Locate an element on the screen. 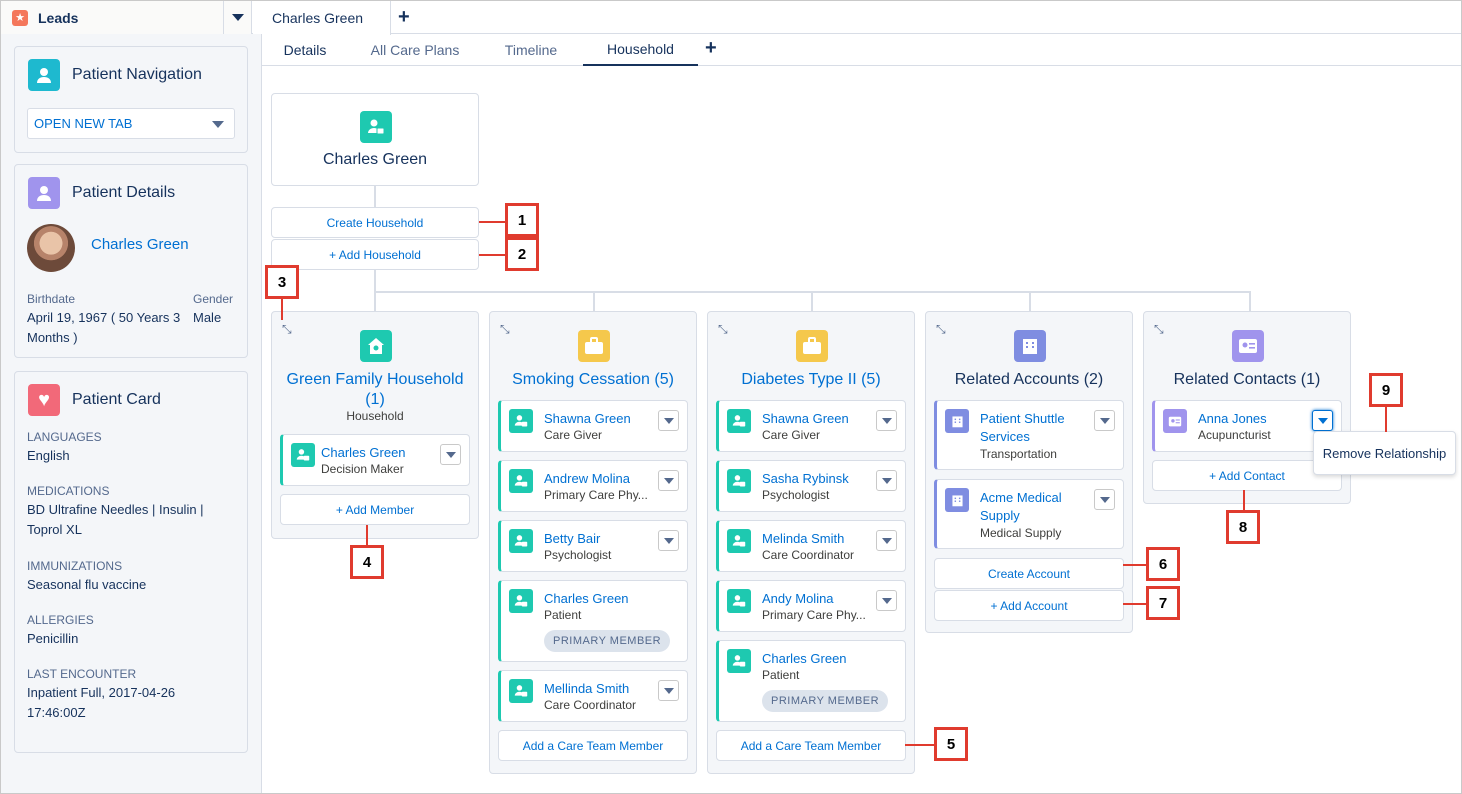 This screenshot has height=794, width=1462. add-tab-icon: + is located at coordinates (404, 17).